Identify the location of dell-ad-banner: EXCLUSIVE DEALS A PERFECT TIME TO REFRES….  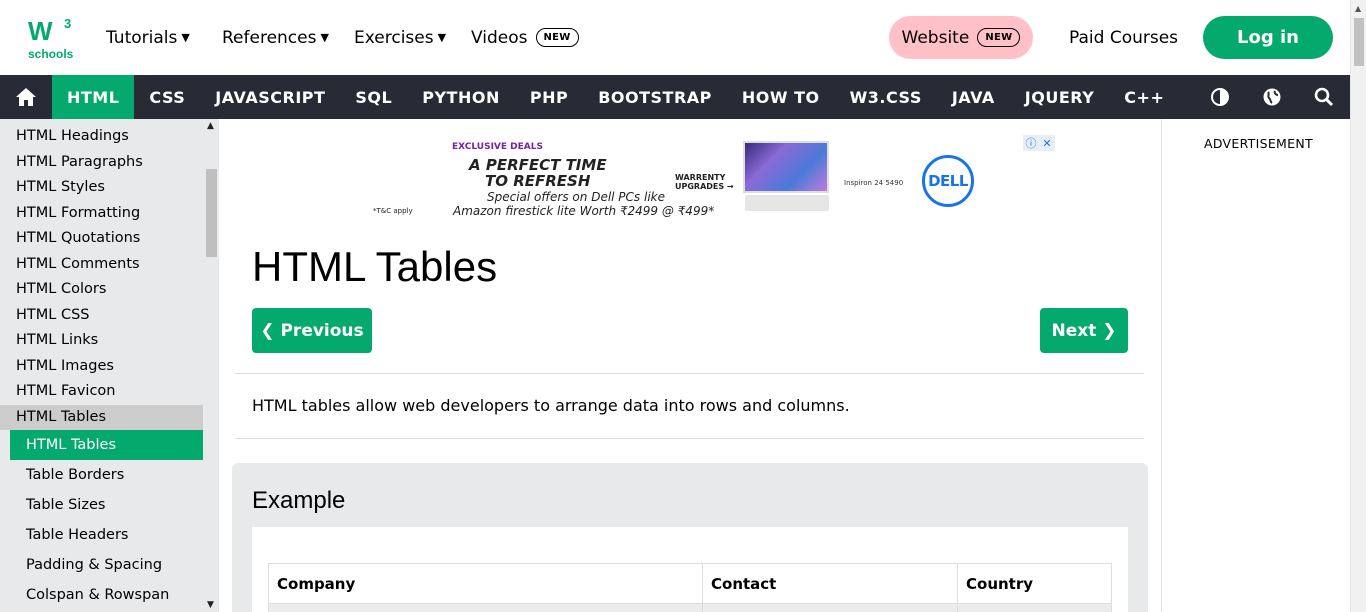
(712, 178).